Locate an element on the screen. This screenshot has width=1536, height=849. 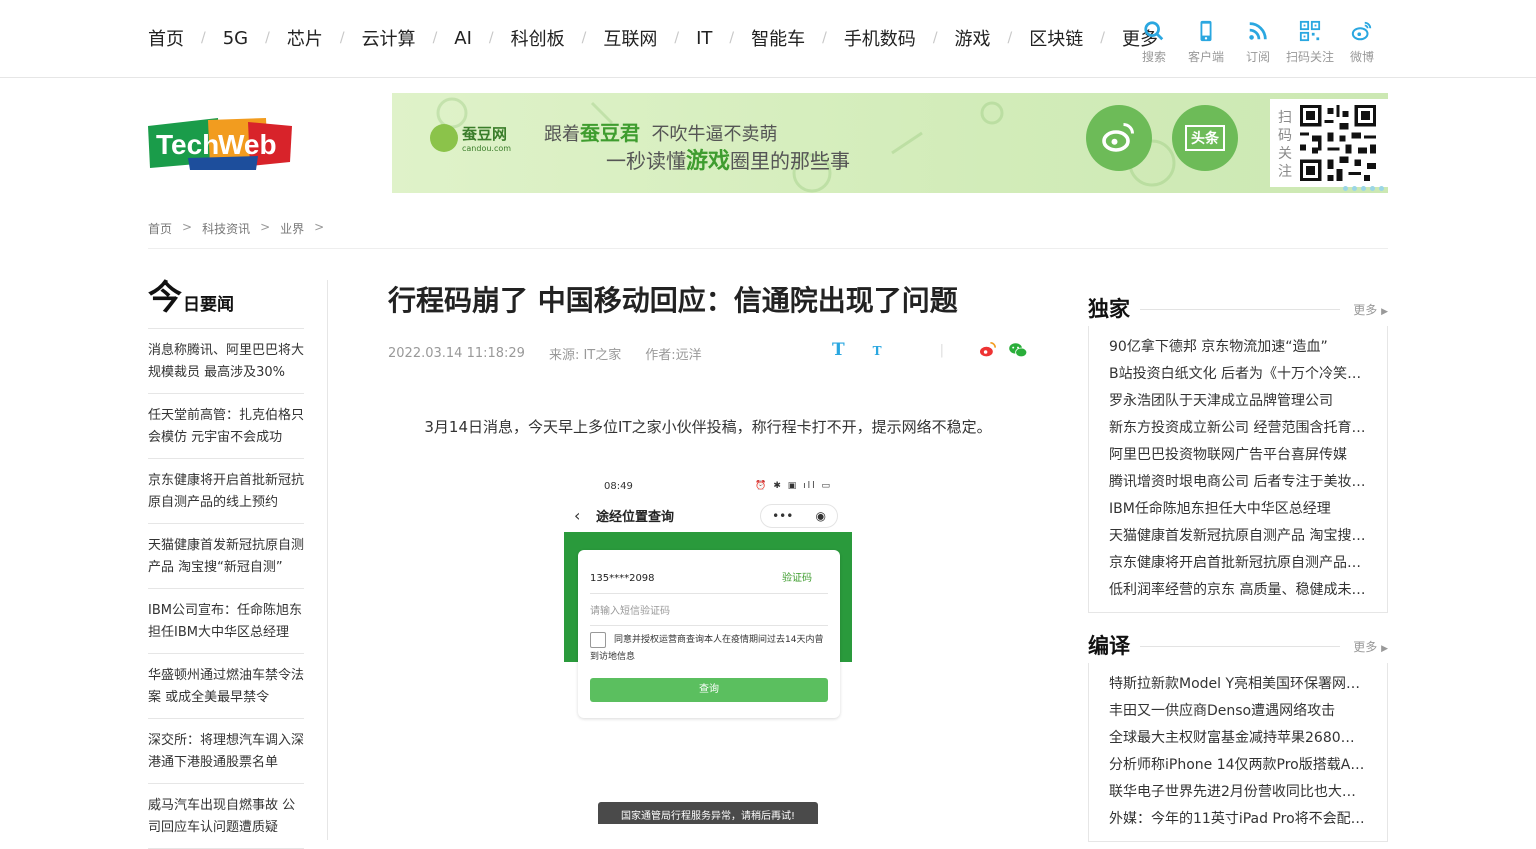
today-news-item: 威马汽车出现自燃事故 公司回应车认问题遭质疑 is located at coordinates (226, 816).